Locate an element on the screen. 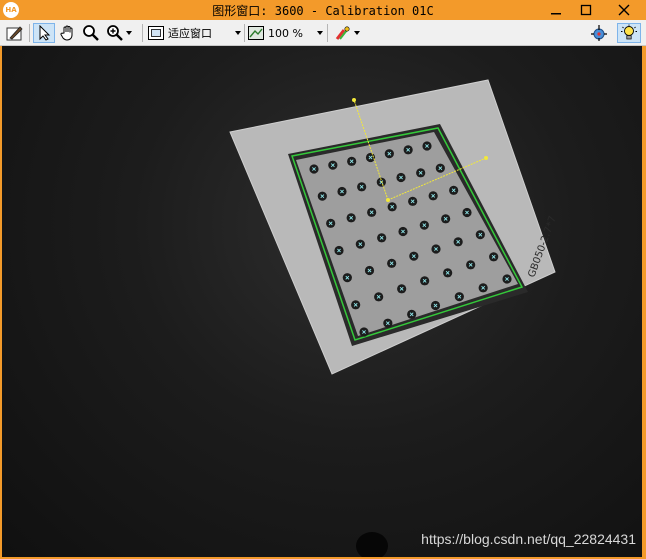 This screenshot has width=646, height=559. draw-icon is located at coordinates (14, 33).